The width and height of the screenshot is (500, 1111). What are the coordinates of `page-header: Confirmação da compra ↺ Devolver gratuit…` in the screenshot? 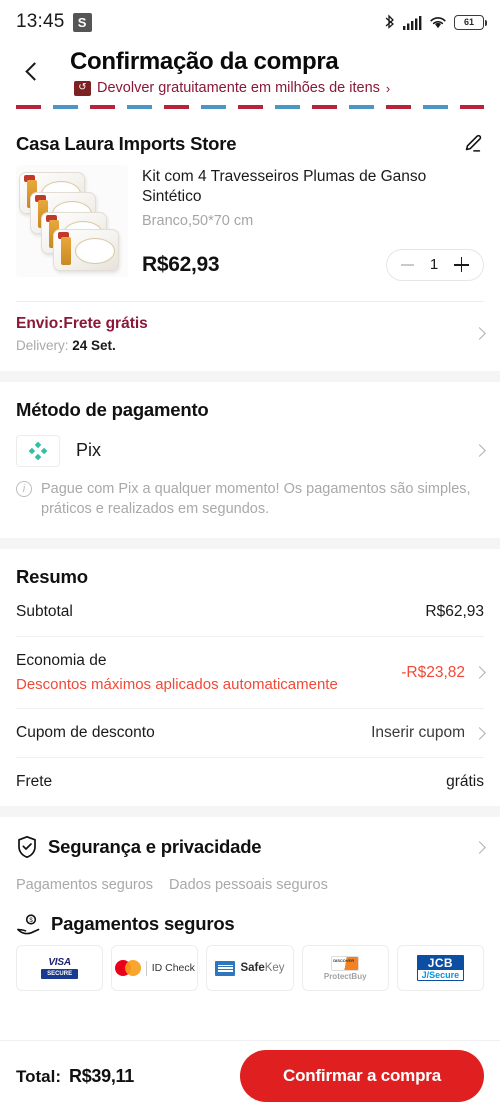 It's located at (250, 79).